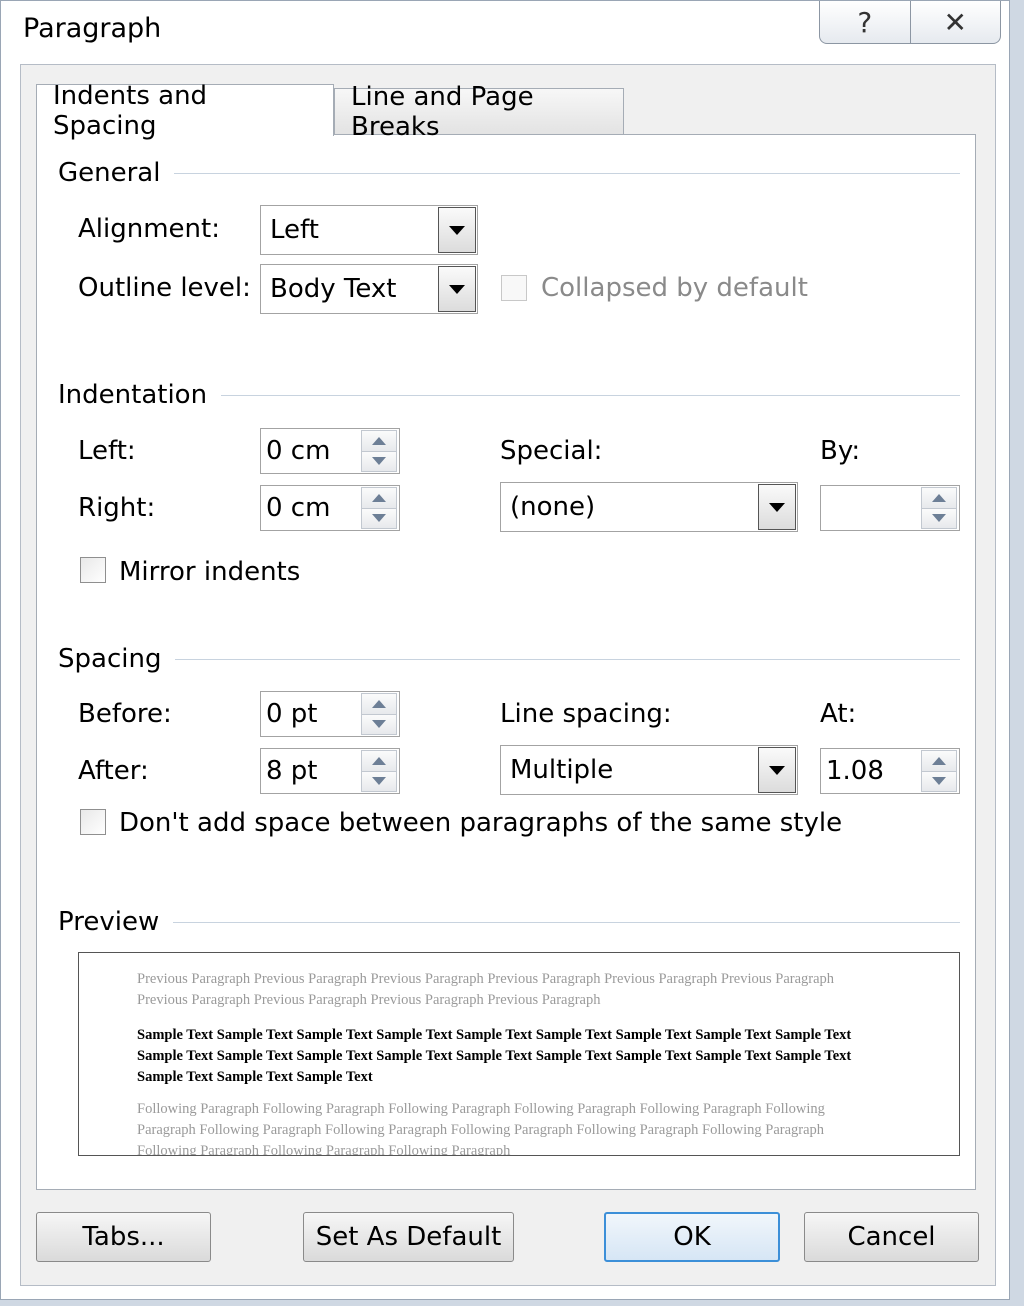 The height and width of the screenshot is (1306, 1024). Describe the element at coordinates (586, 714) in the screenshot. I see `line-spacing-label: Line spacing:` at that location.